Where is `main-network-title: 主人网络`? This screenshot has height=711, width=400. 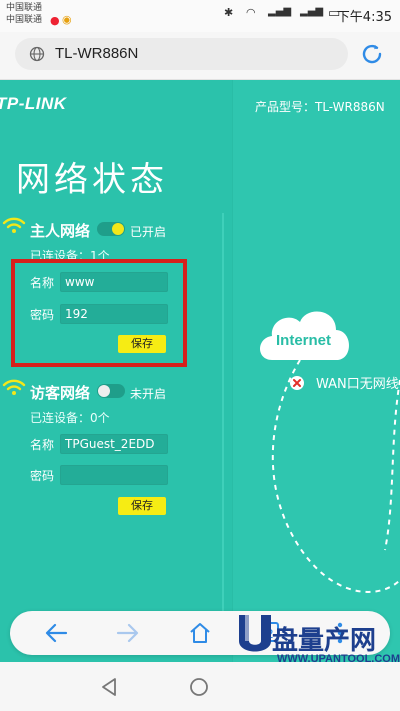
main-network-title: 主人网络 is located at coordinates (60, 231).